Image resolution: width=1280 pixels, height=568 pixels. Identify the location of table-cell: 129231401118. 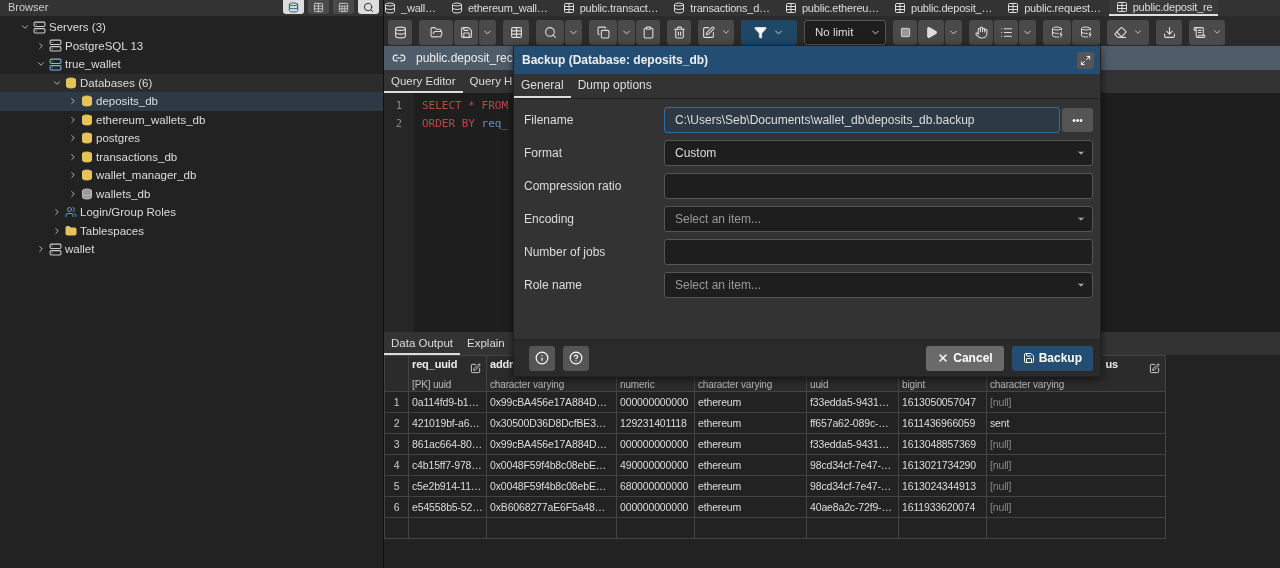
(655, 423).